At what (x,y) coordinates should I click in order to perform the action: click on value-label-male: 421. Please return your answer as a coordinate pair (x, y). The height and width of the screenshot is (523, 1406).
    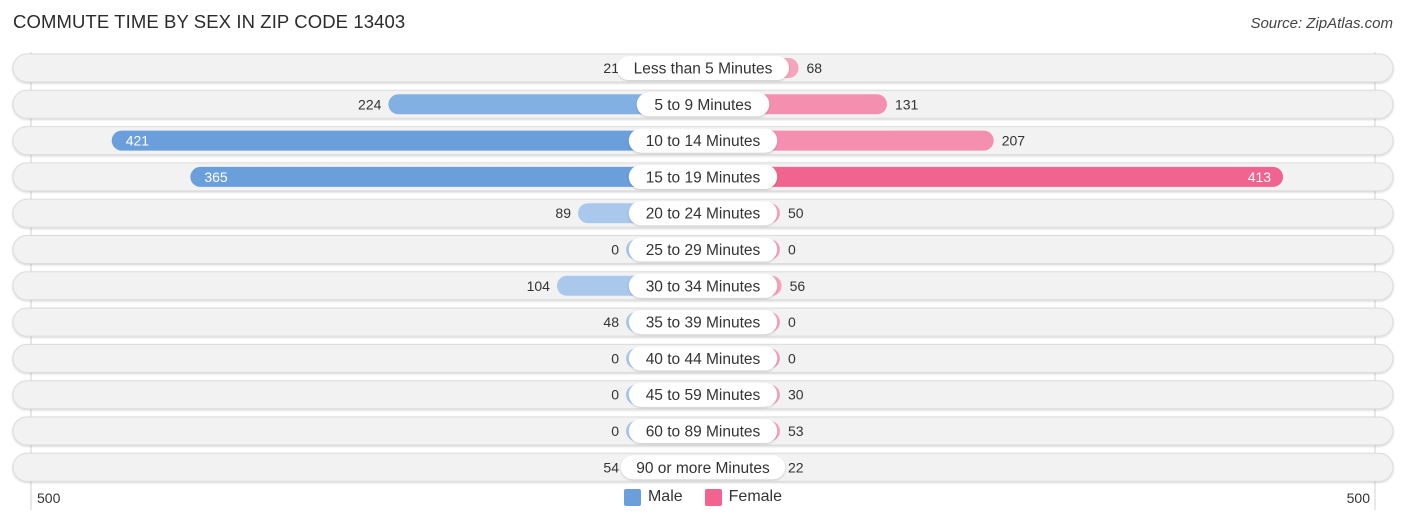
    Looking at the image, I should click on (138, 141).